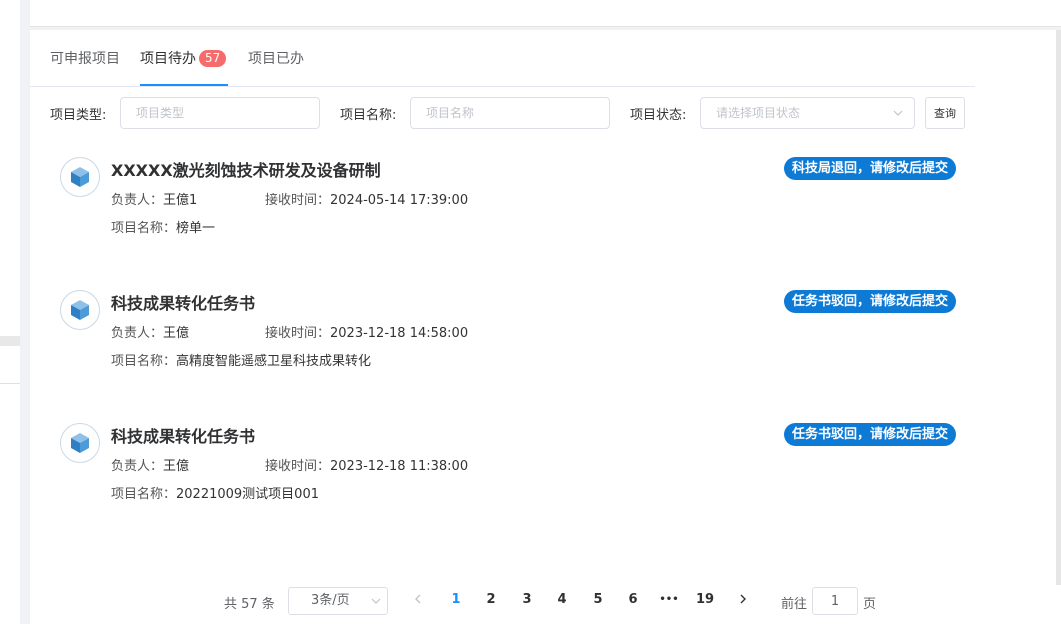  I want to click on status-badge: 科技局退回，请修改后提交, so click(869, 168).